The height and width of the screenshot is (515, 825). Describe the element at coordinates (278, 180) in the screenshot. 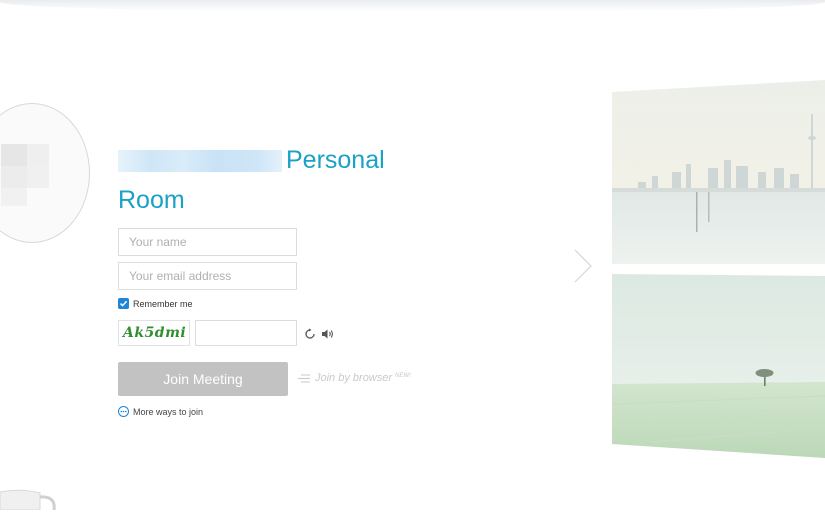

I see `room-title: Personal Room` at that location.